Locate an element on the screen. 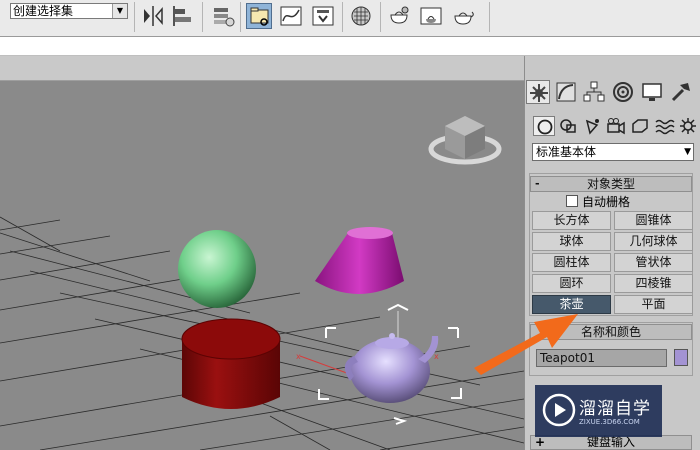 Image resolution: width=700 pixels, height=450 pixels. autogrid-checkbox: 自动栅格 is located at coordinates (598, 202).